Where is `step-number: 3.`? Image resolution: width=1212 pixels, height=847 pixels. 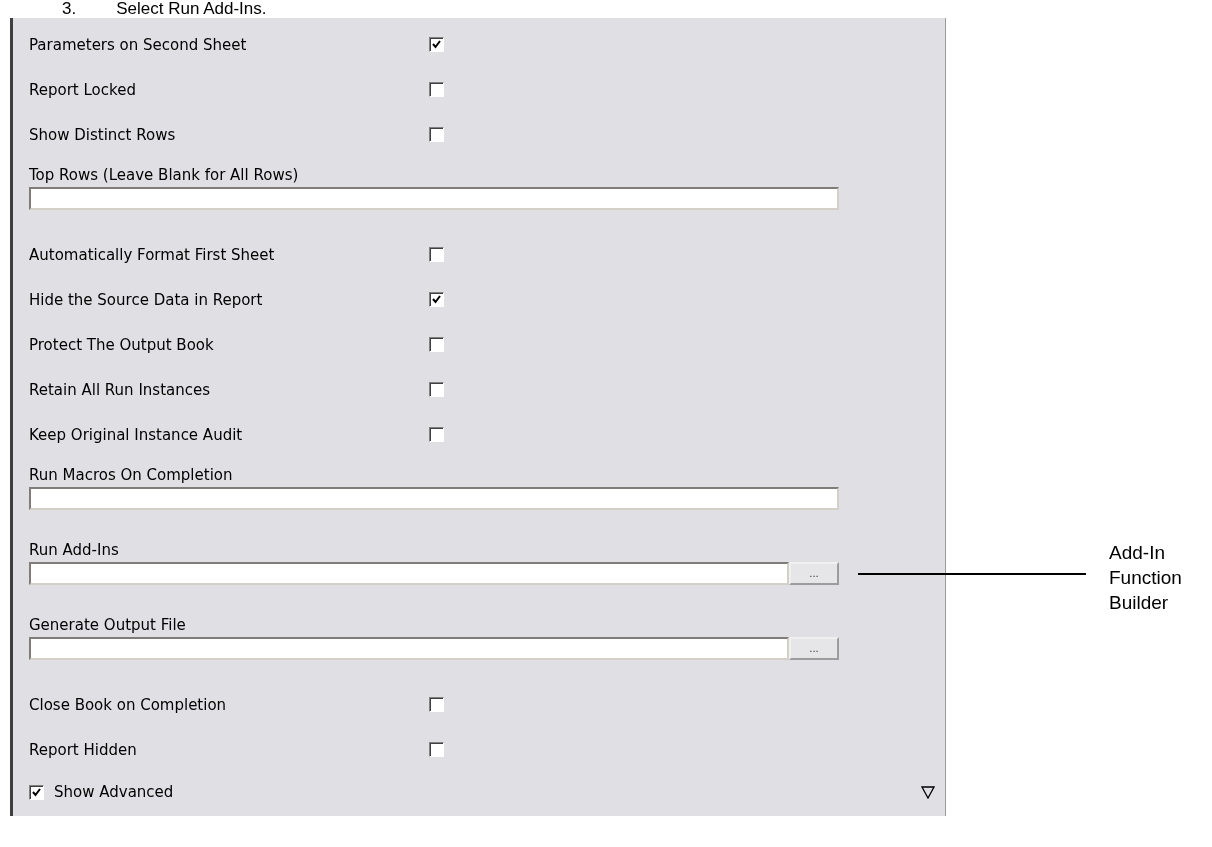
step-number: 3. is located at coordinates (69, 9).